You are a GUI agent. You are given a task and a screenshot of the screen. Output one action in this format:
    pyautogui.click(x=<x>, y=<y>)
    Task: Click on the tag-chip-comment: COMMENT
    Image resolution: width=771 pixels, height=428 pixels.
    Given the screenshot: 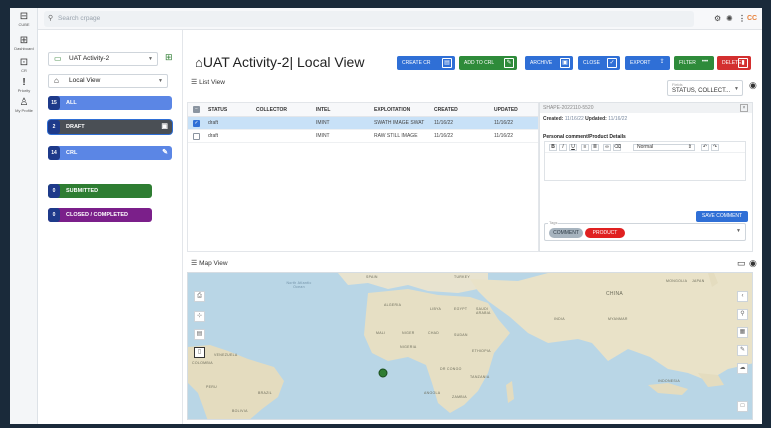 What is the action you would take?
    pyautogui.click(x=566, y=233)
    